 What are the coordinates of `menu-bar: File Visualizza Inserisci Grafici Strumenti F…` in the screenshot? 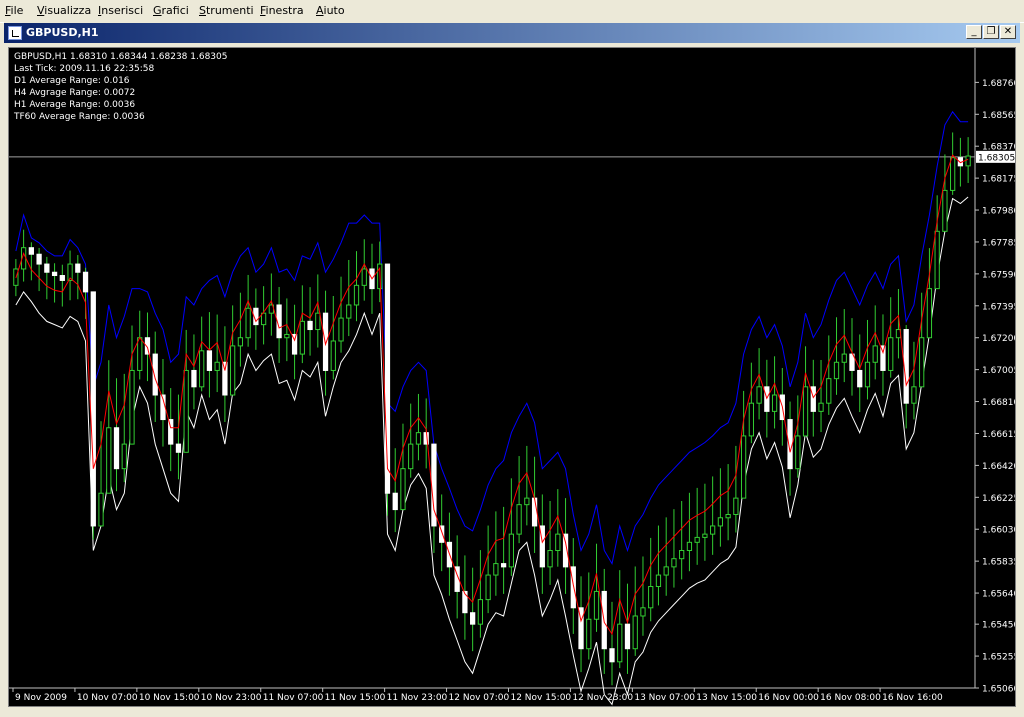 It's located at (512, 11).